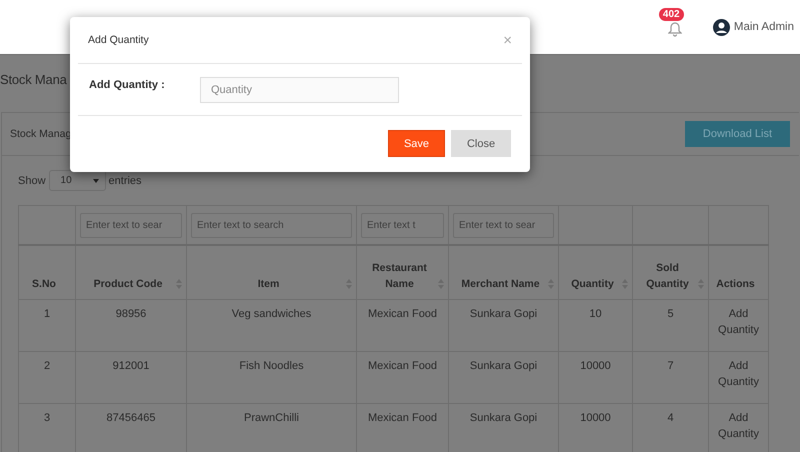 This screenshot has height=452, width=800. Describe the element at coordinates (271, 378) in the screenshot. I see `table-cell: Fish Noodles` at that location.